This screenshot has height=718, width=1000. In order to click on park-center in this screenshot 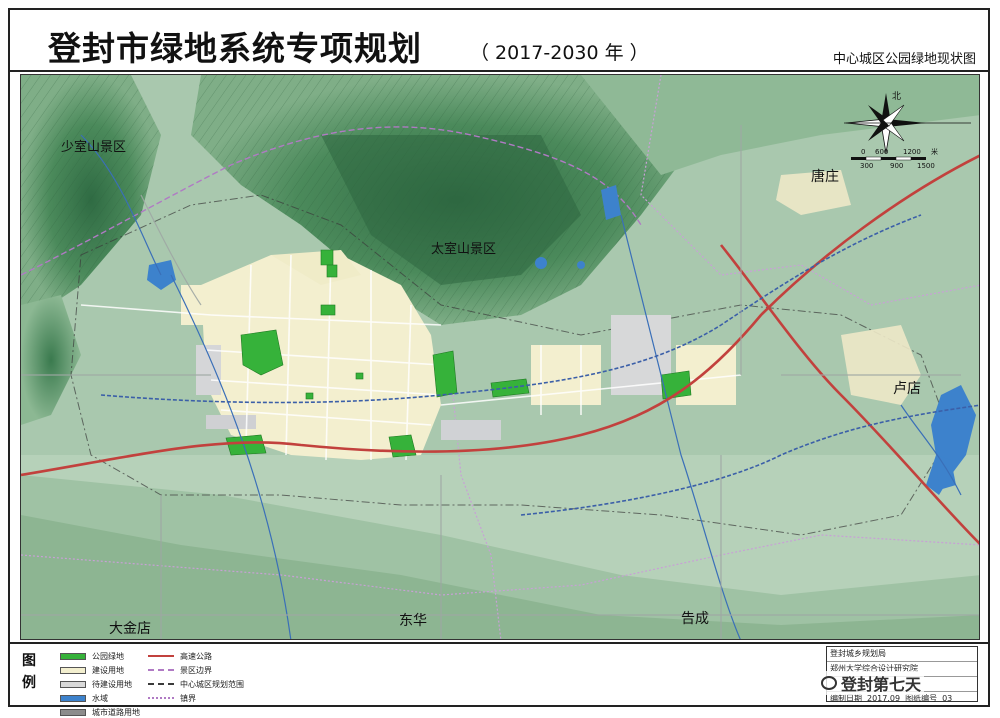, I will do `click(328, 310)`.